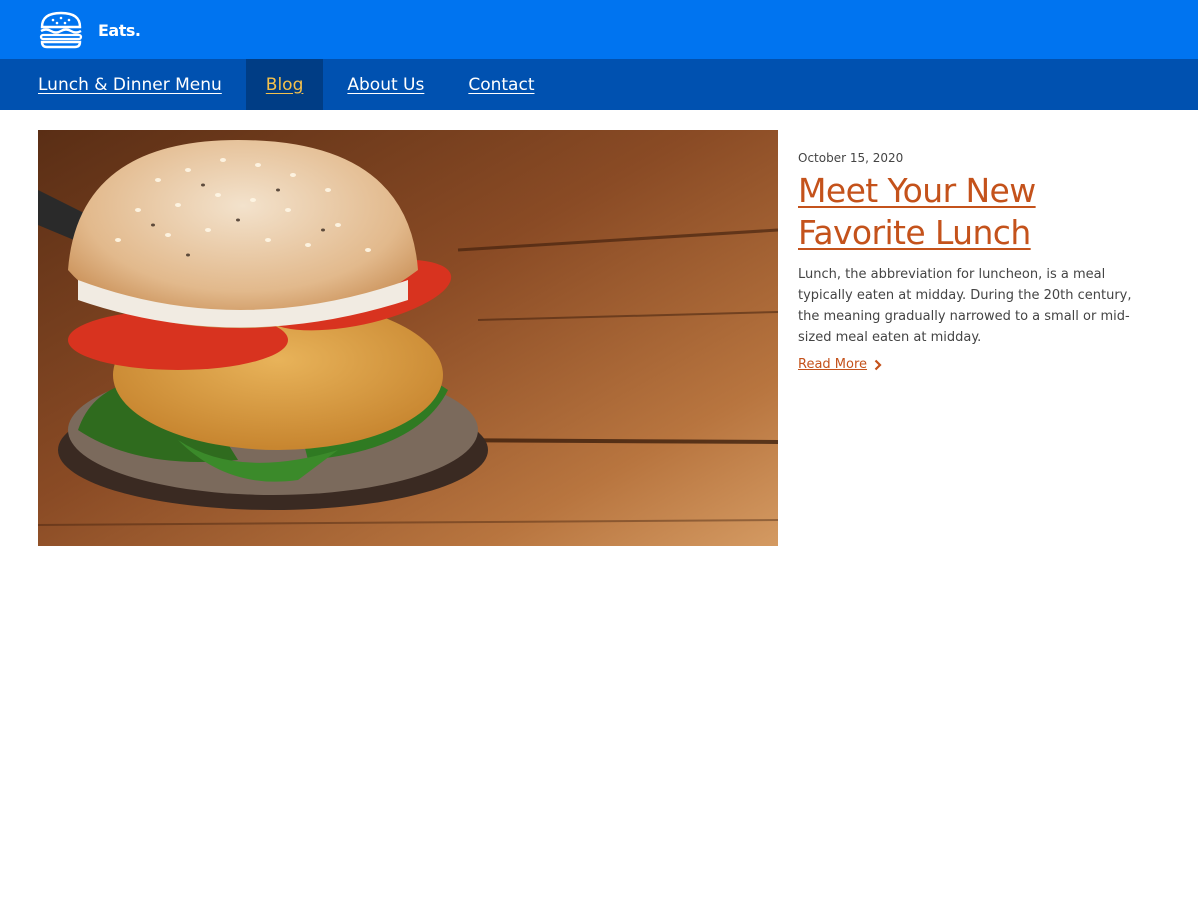  I want to click on site-header: Eats., so click(599, 29).